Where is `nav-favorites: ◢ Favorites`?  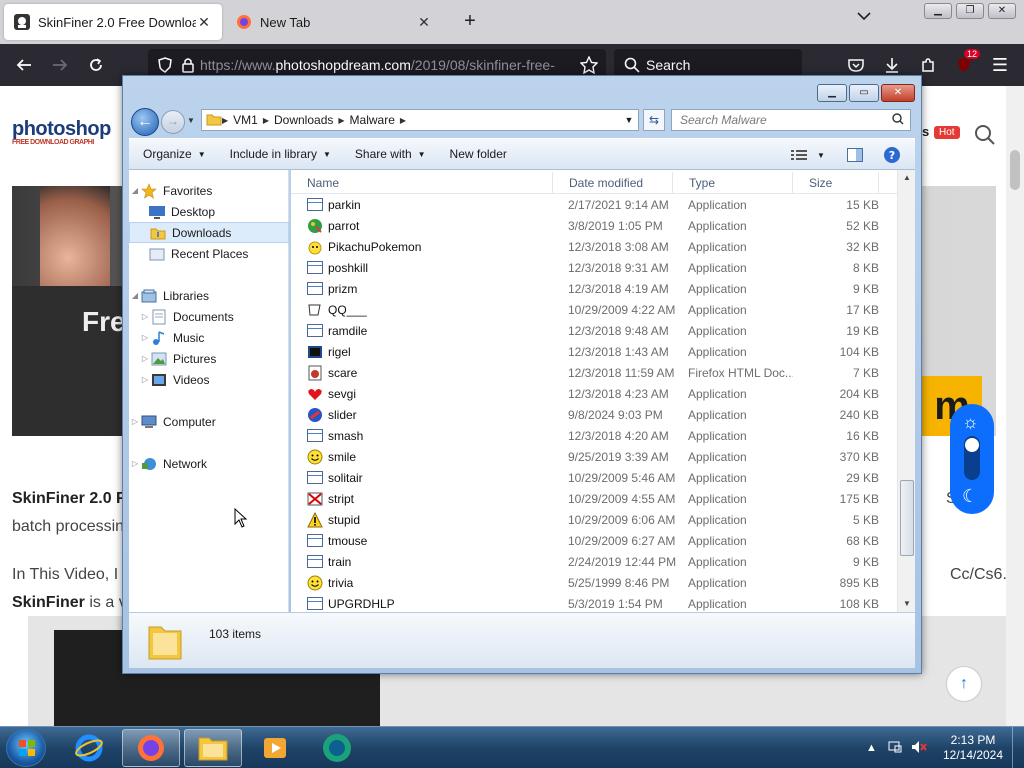 nav-favorites: ◢ Favorites is located at coordinates (209, 190).